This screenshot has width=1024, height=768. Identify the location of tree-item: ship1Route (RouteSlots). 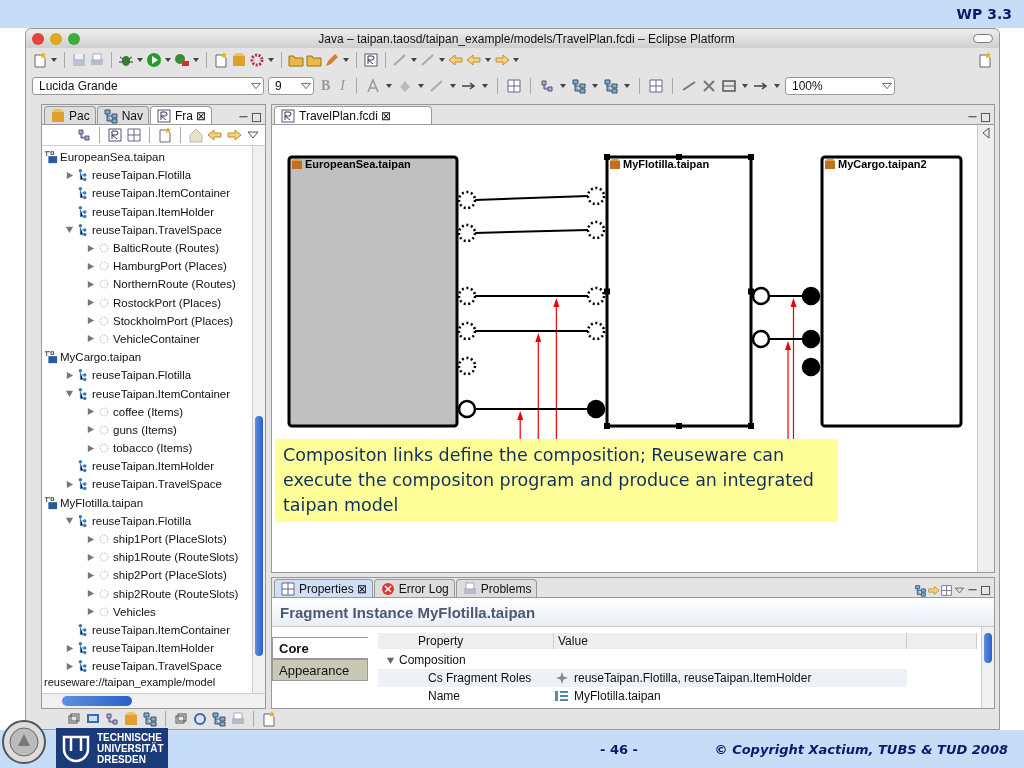
(176, 557).